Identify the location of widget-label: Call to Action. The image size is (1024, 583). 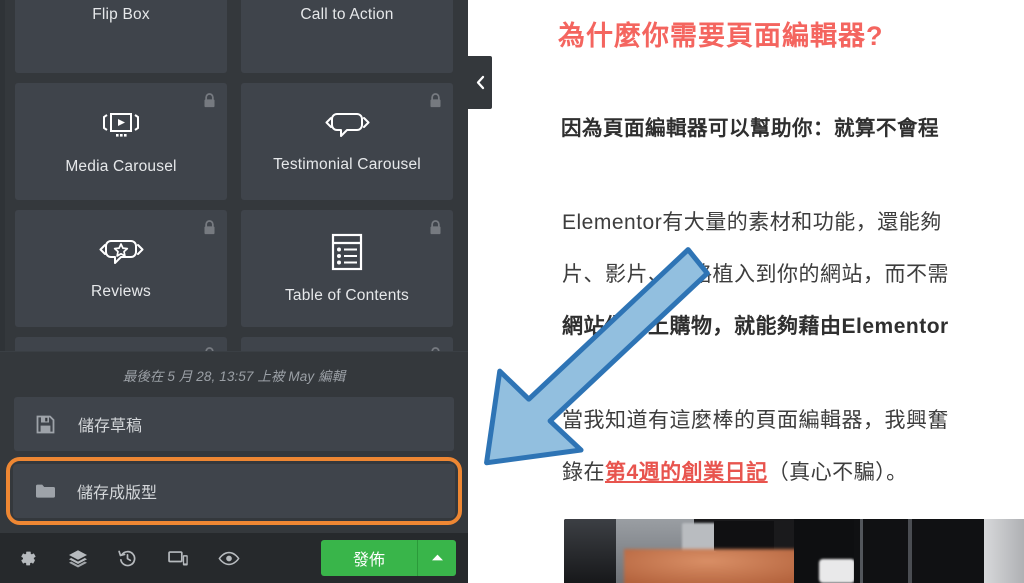
(347, 14).